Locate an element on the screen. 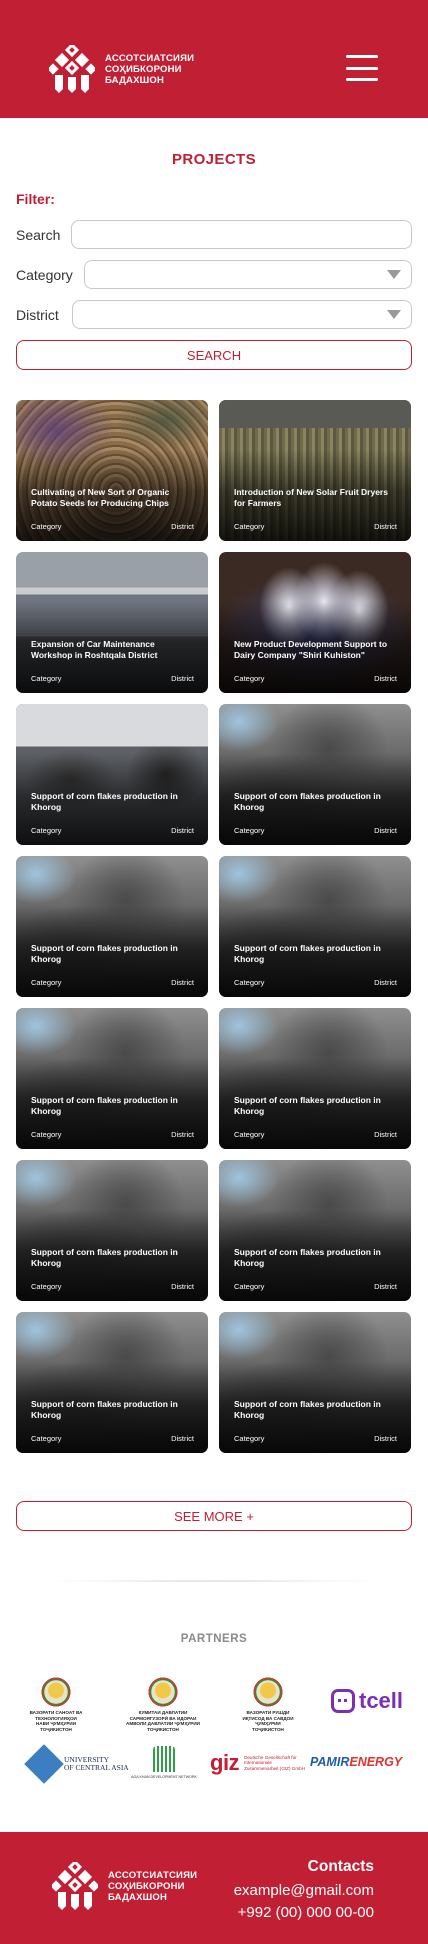  contact-phone-link: +992 (00) 000 00-00 is located at coordinates (304, 1913).